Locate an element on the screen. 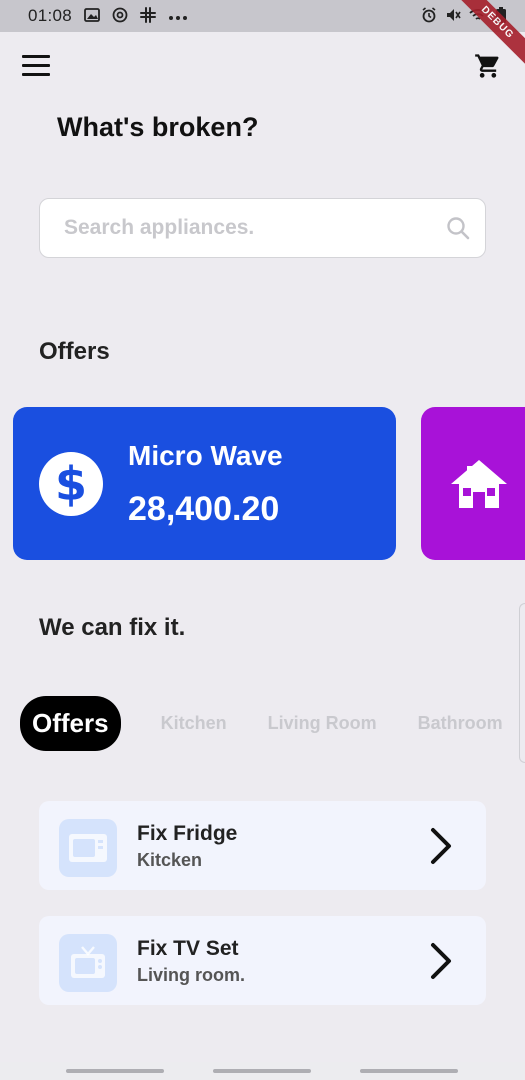 This screenshot has width=525, height=1080. nav-handle-center is located at coordinates (262, 1071).